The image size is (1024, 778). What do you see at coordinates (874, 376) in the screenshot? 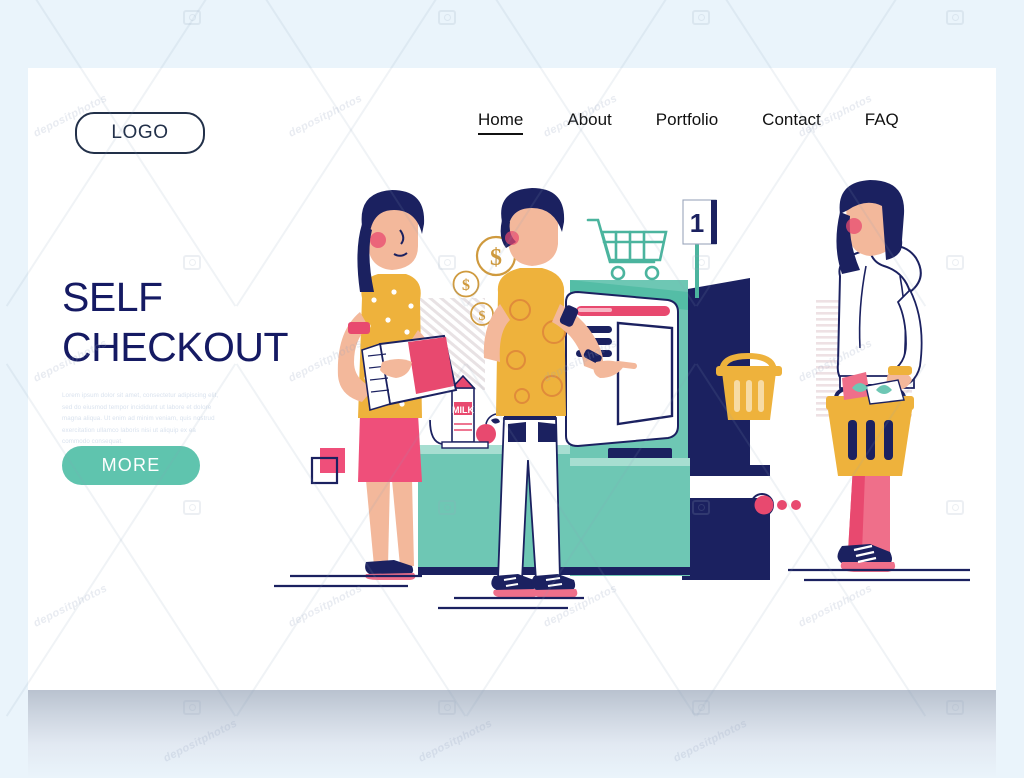
I see `character-woman-with-basket` at bounding box center [874, 376].